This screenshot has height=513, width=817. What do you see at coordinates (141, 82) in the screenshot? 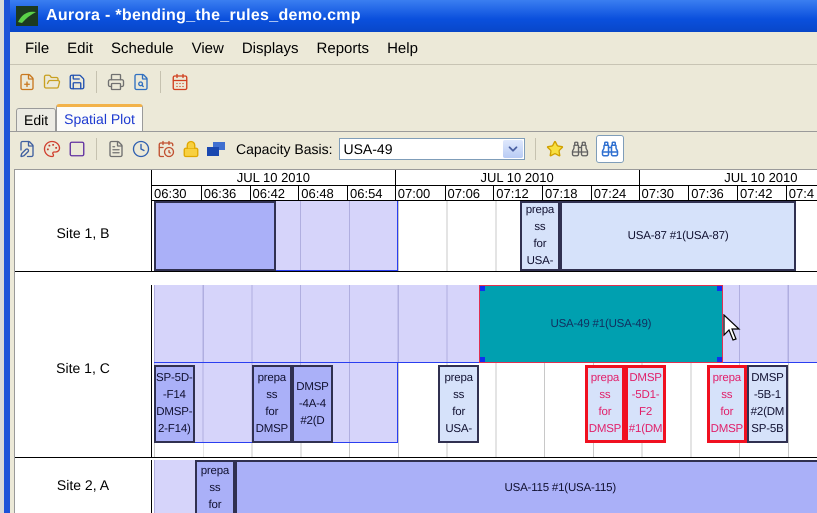
I see `preview-icon` at bounding box center [141, 82].